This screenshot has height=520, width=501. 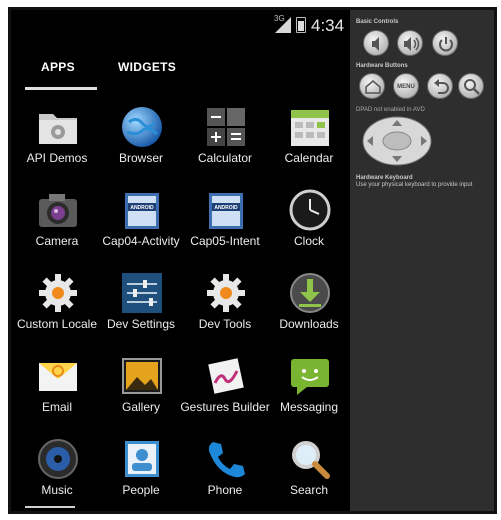 I want to click on power-icon, so click(x=446, y=44).